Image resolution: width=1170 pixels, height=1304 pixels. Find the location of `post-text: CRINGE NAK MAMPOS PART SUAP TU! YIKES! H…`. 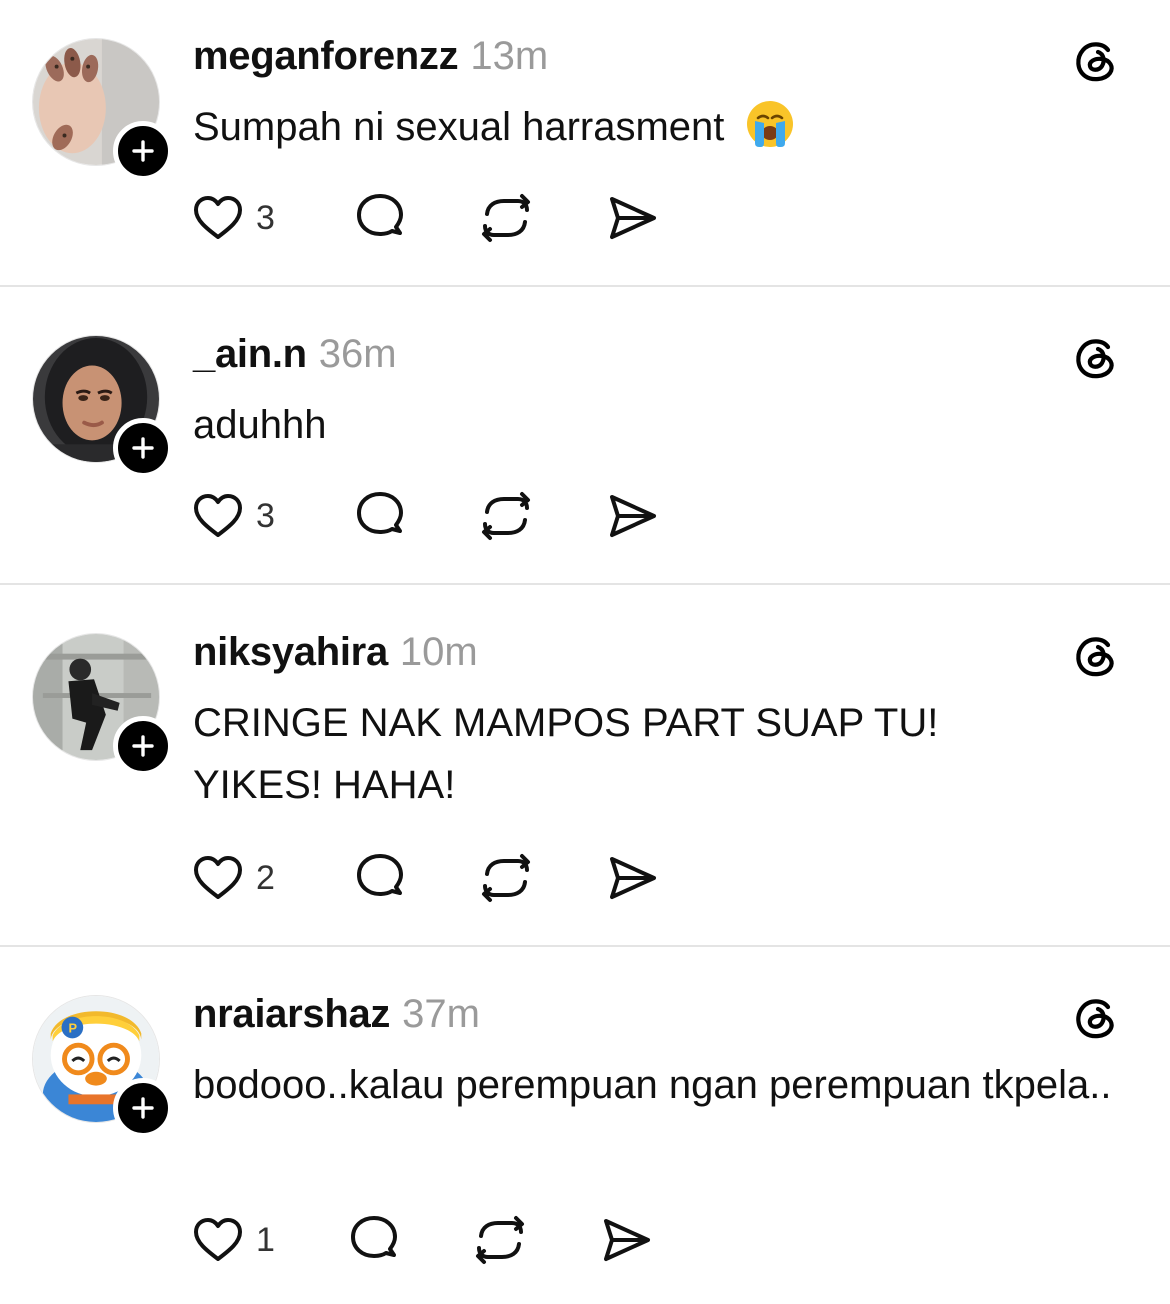

post-text: CRINGE NAK MAMPOS PART SUAP TU! YIKES! H… is located at coordinates (566, 754).